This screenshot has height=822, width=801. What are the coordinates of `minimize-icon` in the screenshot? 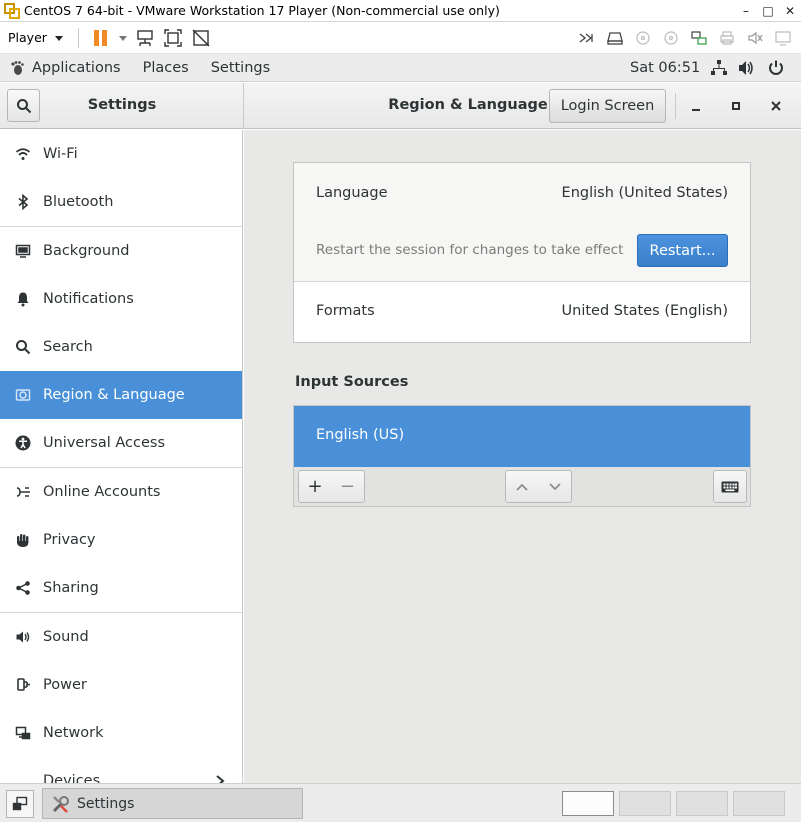 It's located at (696, 110).